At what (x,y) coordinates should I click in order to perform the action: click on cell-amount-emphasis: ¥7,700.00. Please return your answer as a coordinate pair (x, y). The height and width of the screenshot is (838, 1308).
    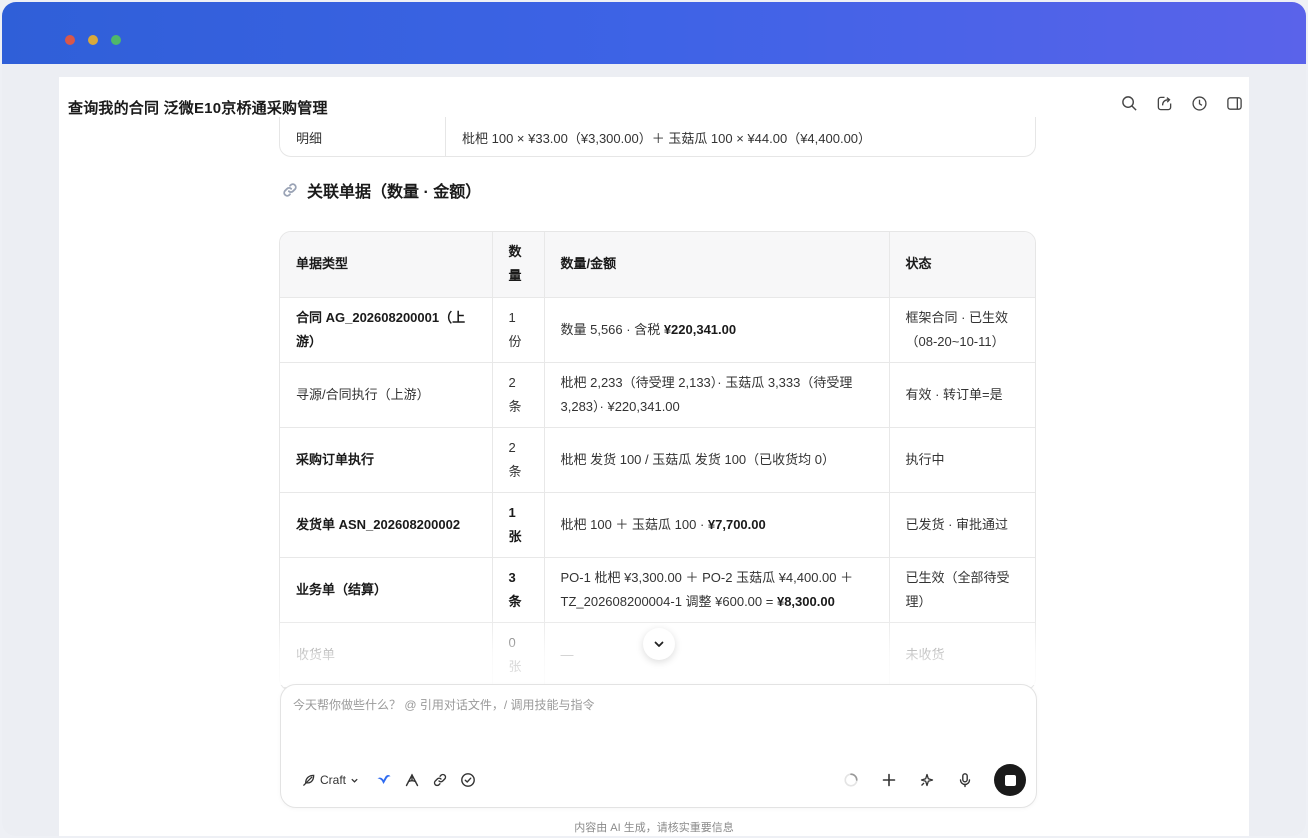
    Looking at the image, I should click on (736, 524).